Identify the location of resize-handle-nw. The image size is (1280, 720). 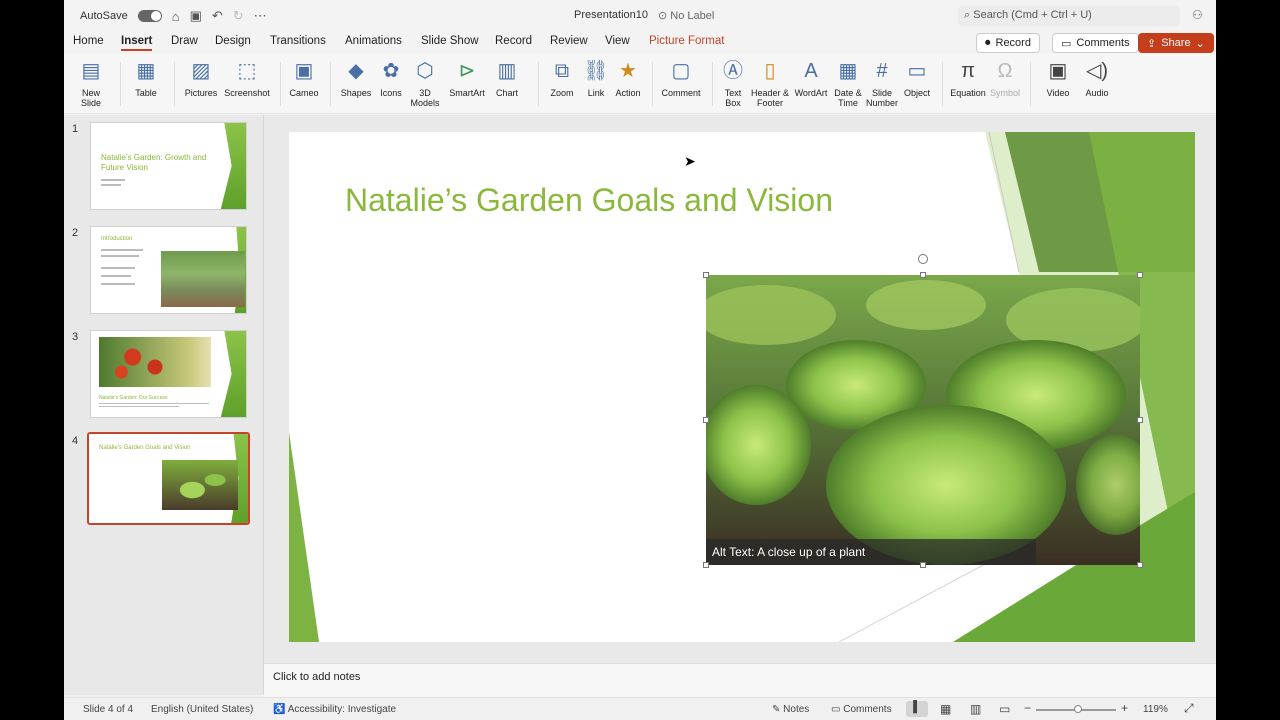
(706, 275).